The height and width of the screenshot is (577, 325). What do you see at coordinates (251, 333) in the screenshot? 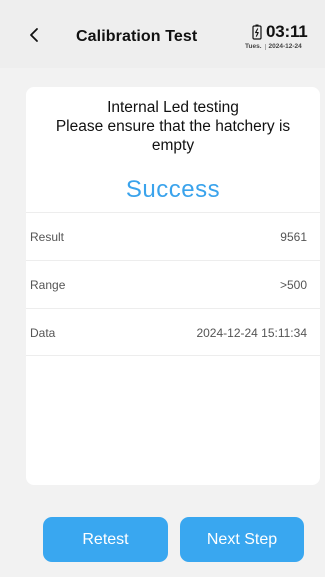
I see `data-value: 2024-12-24 15:11:34` at bounding box center [251, 333].